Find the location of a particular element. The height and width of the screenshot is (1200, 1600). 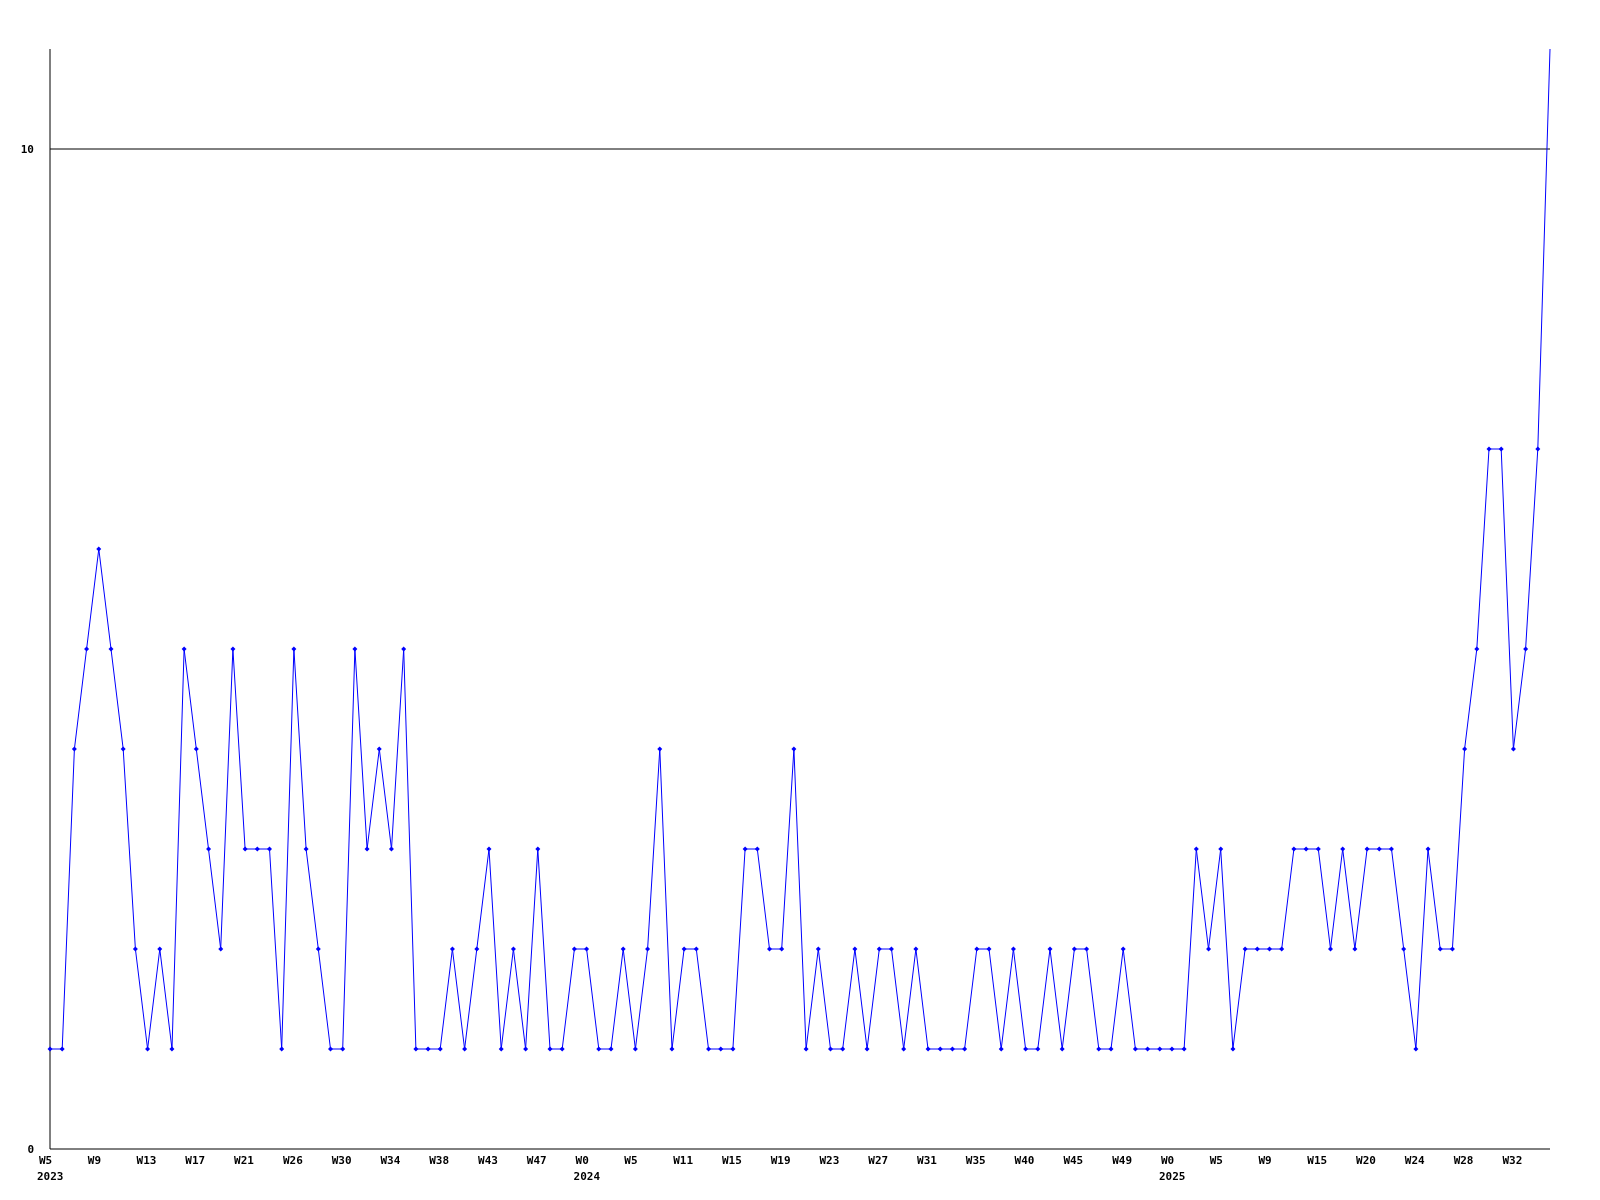

axis-tick-label: W21 is located at coordinates (244, 1160).